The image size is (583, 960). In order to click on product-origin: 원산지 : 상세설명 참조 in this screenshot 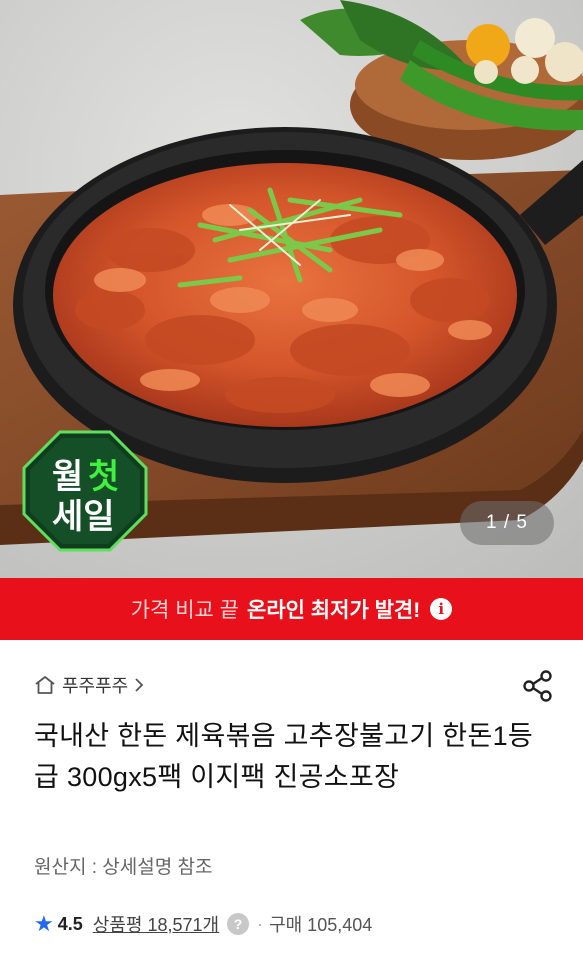, I will do `click(123, 867)`.